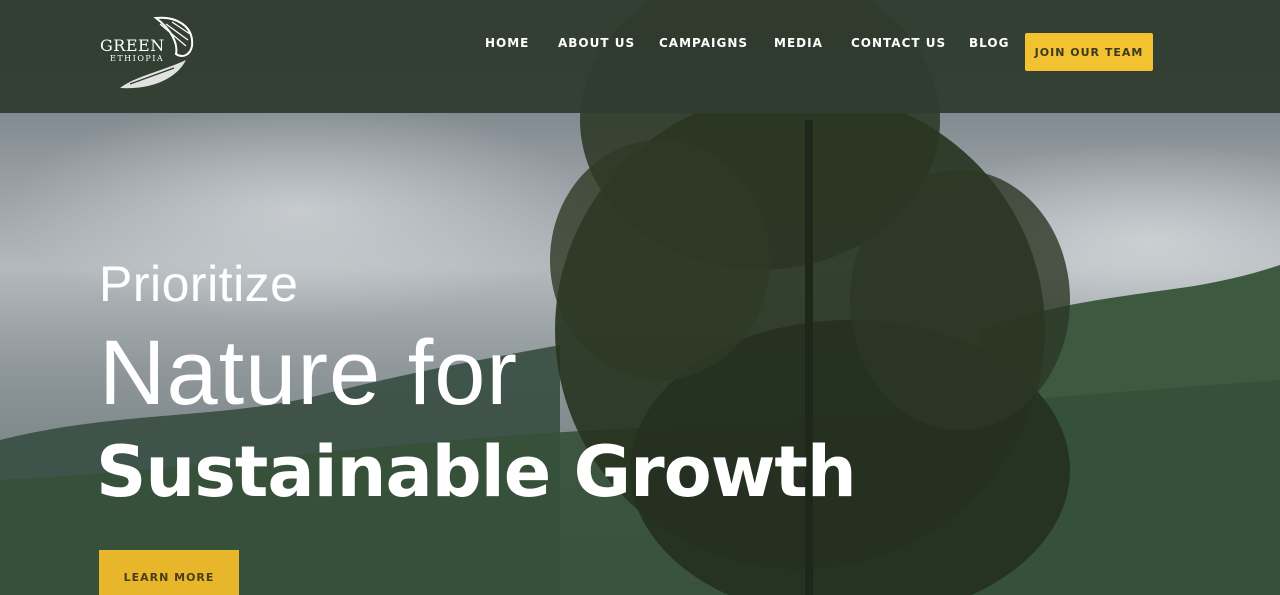 This screenshot has height=595, width=1280. Describe the element at coordinates (309, 373) in the screenshot. I see `hero-headline-line-2: Nature for` at that location.